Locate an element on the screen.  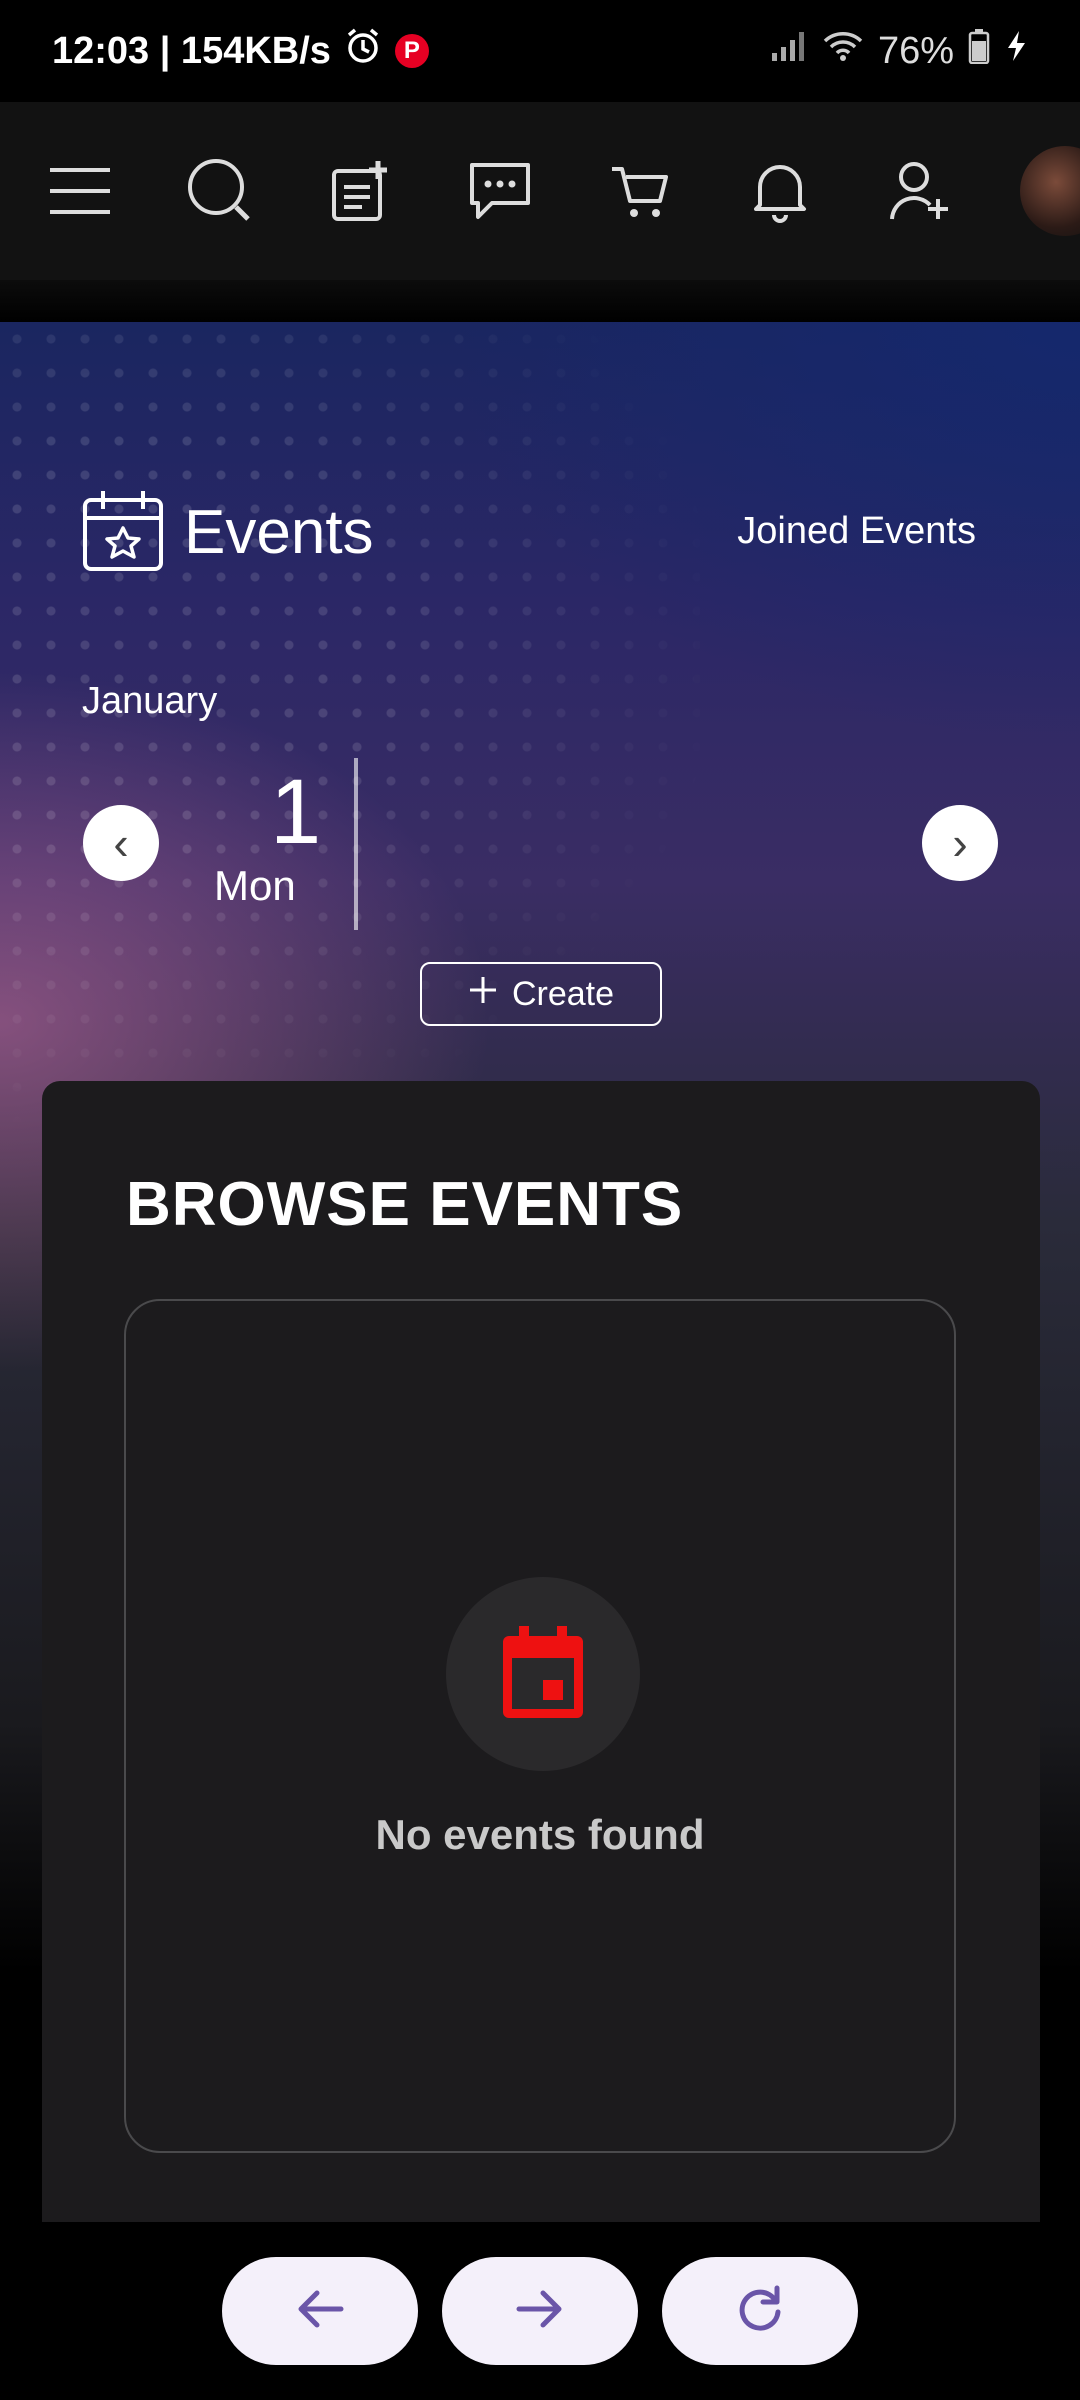
next-day-button: › is located at coordinates (960, 843).